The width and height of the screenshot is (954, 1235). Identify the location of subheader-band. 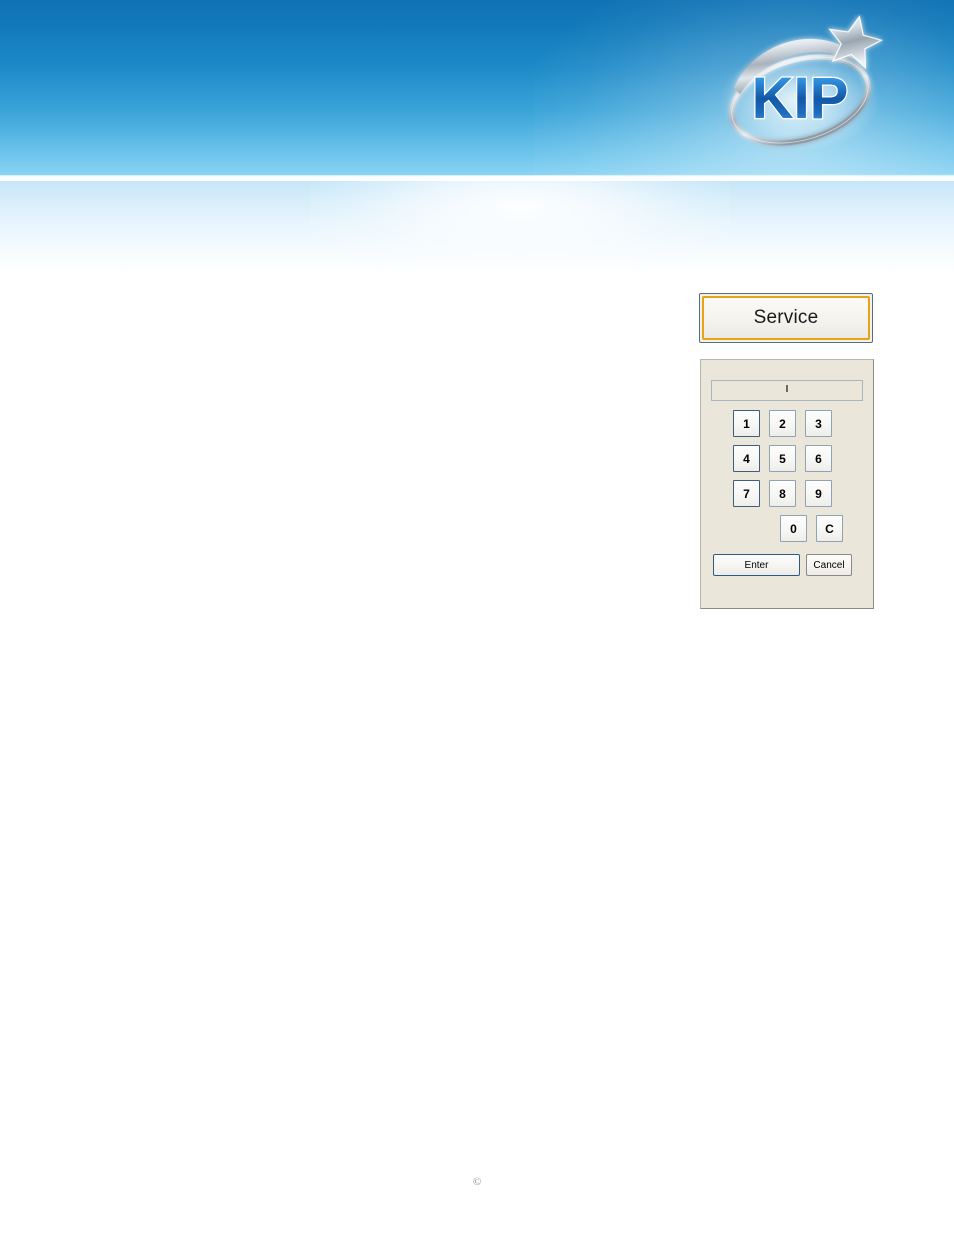
(477, 228).